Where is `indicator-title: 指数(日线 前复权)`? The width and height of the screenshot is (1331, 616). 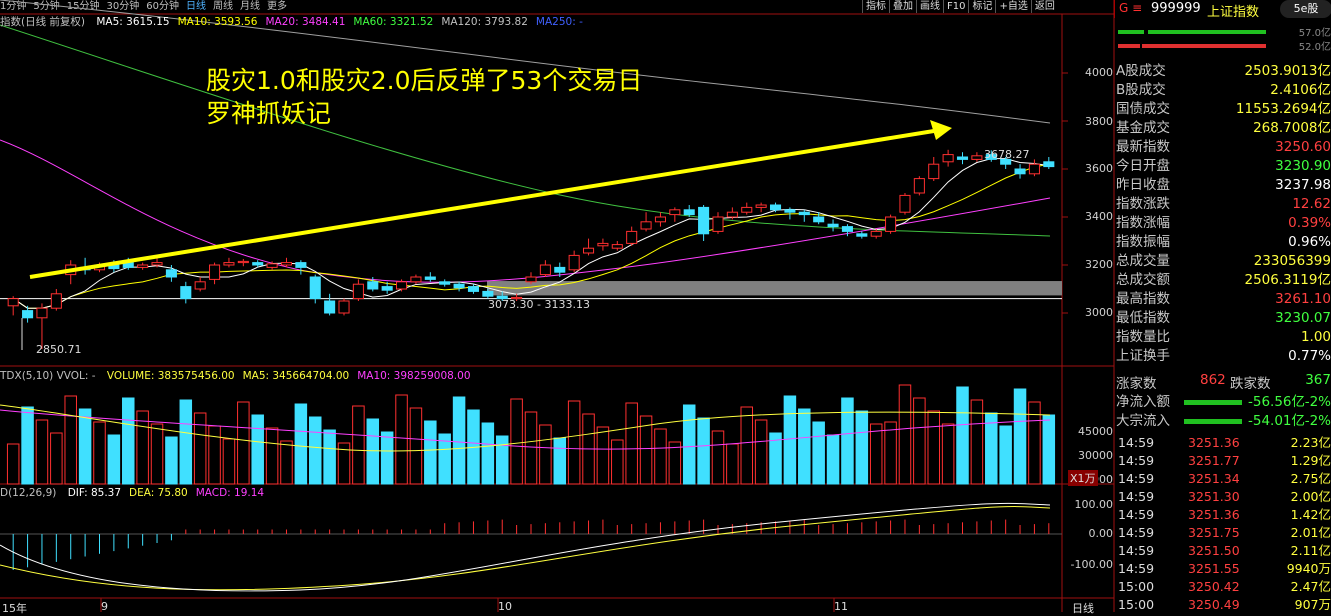
indicator-title: 指数(日线 前复权) is located at coordinates (43, 22).